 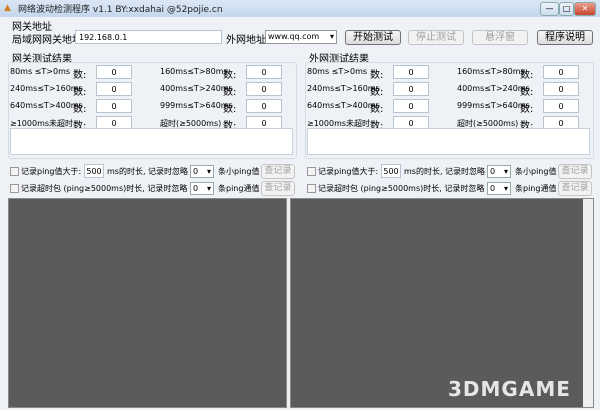 I want to click on wan-address-select: www.qq.com, so click(x=301, y=37).